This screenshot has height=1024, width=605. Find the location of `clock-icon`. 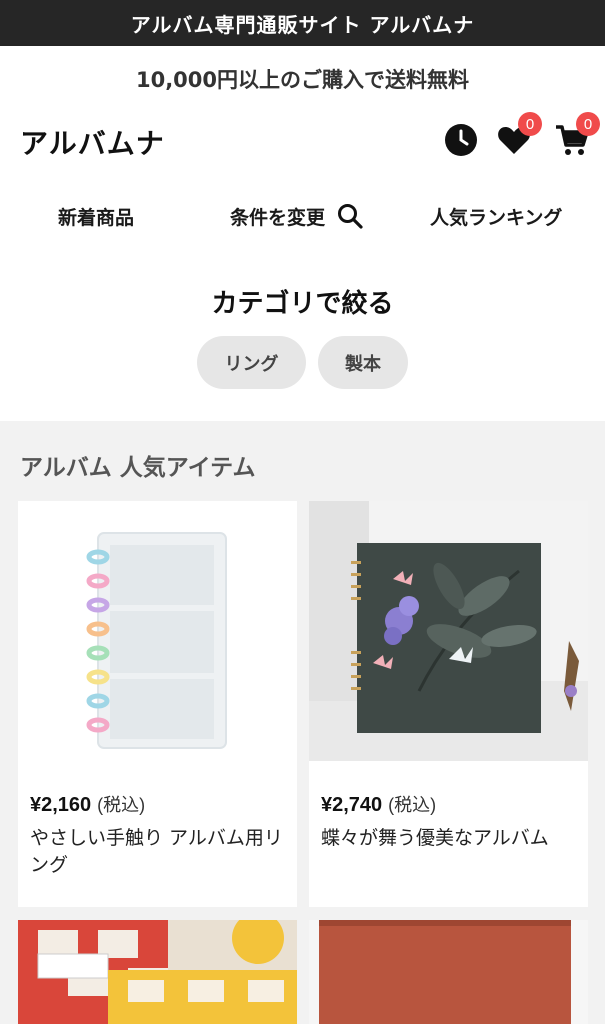

clock-icon is located at coordinates (461, 140).